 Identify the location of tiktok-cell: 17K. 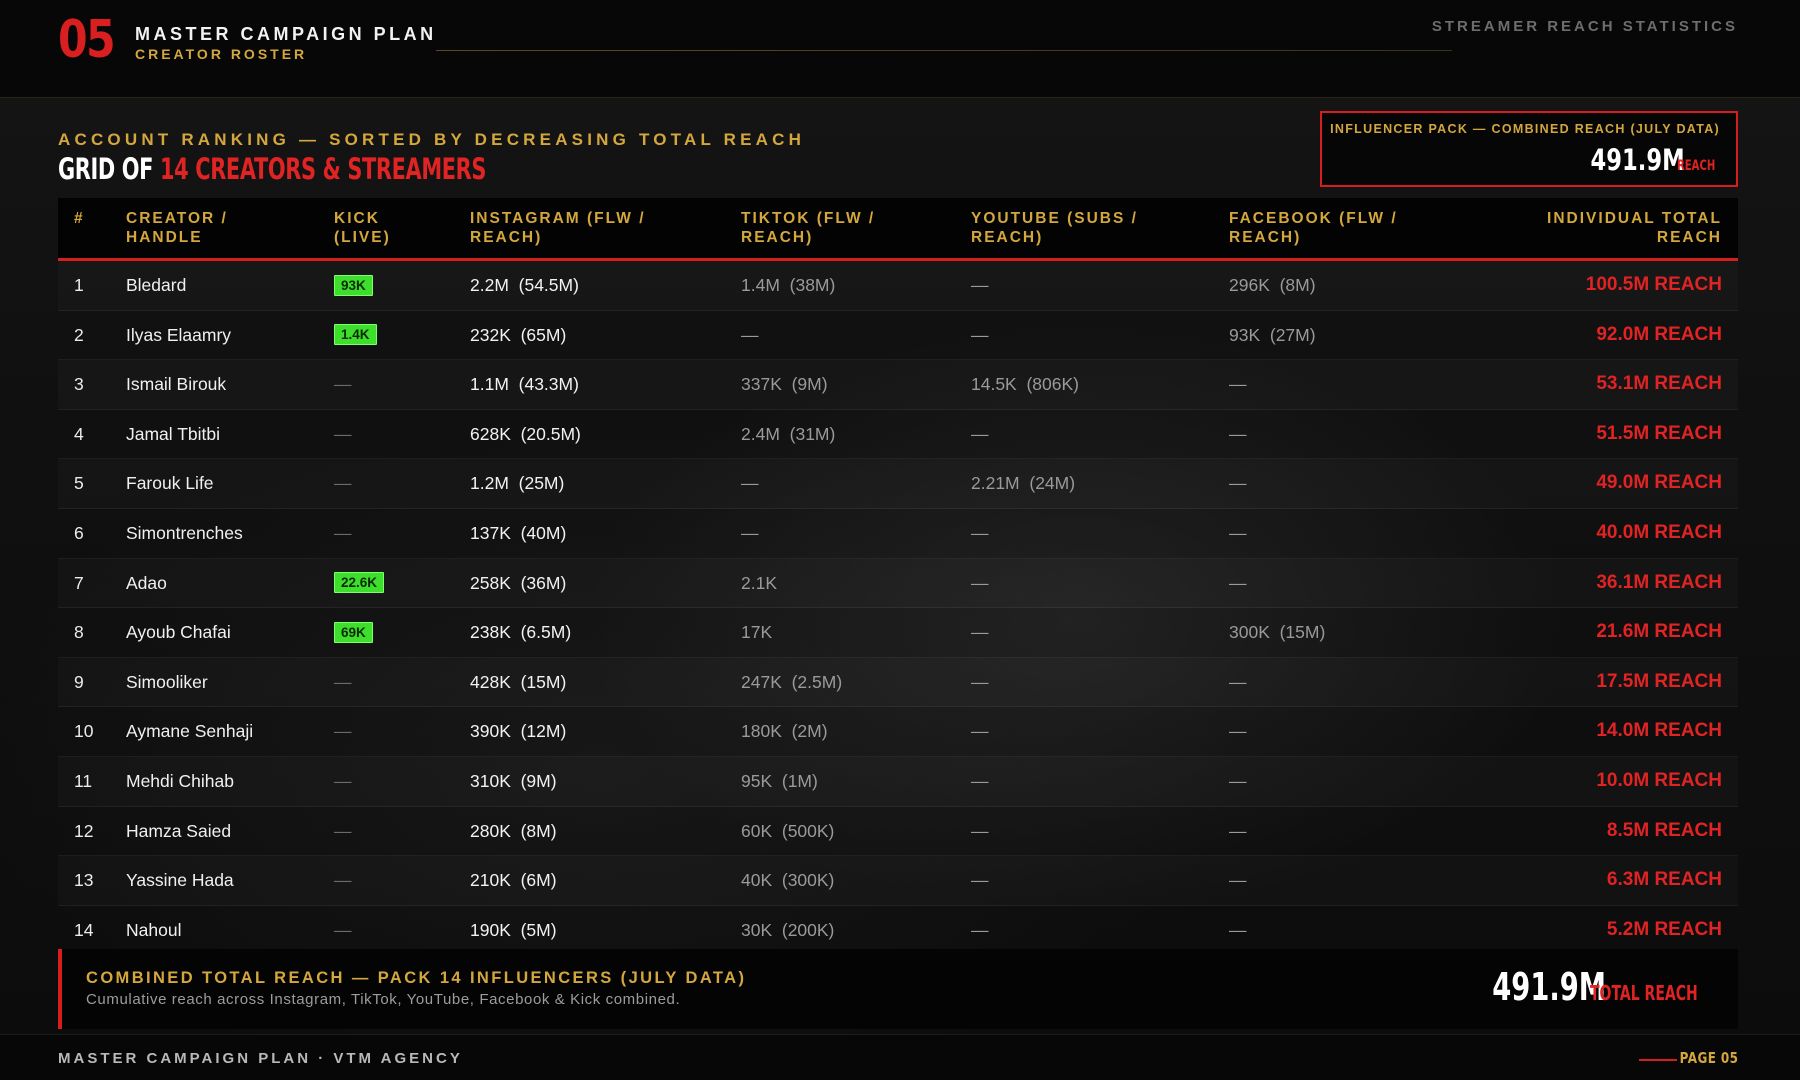
(757, 632).